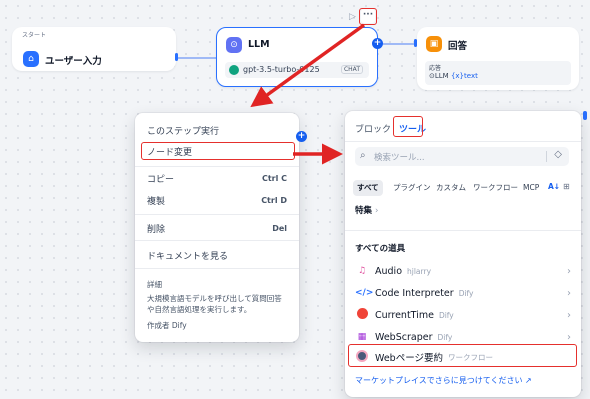 This screenshot has height=399, width=590. What do you see at coordinates (308, 65) in the screenshot?
I see `arrow-to-menu` at bounding box center [308, 65].